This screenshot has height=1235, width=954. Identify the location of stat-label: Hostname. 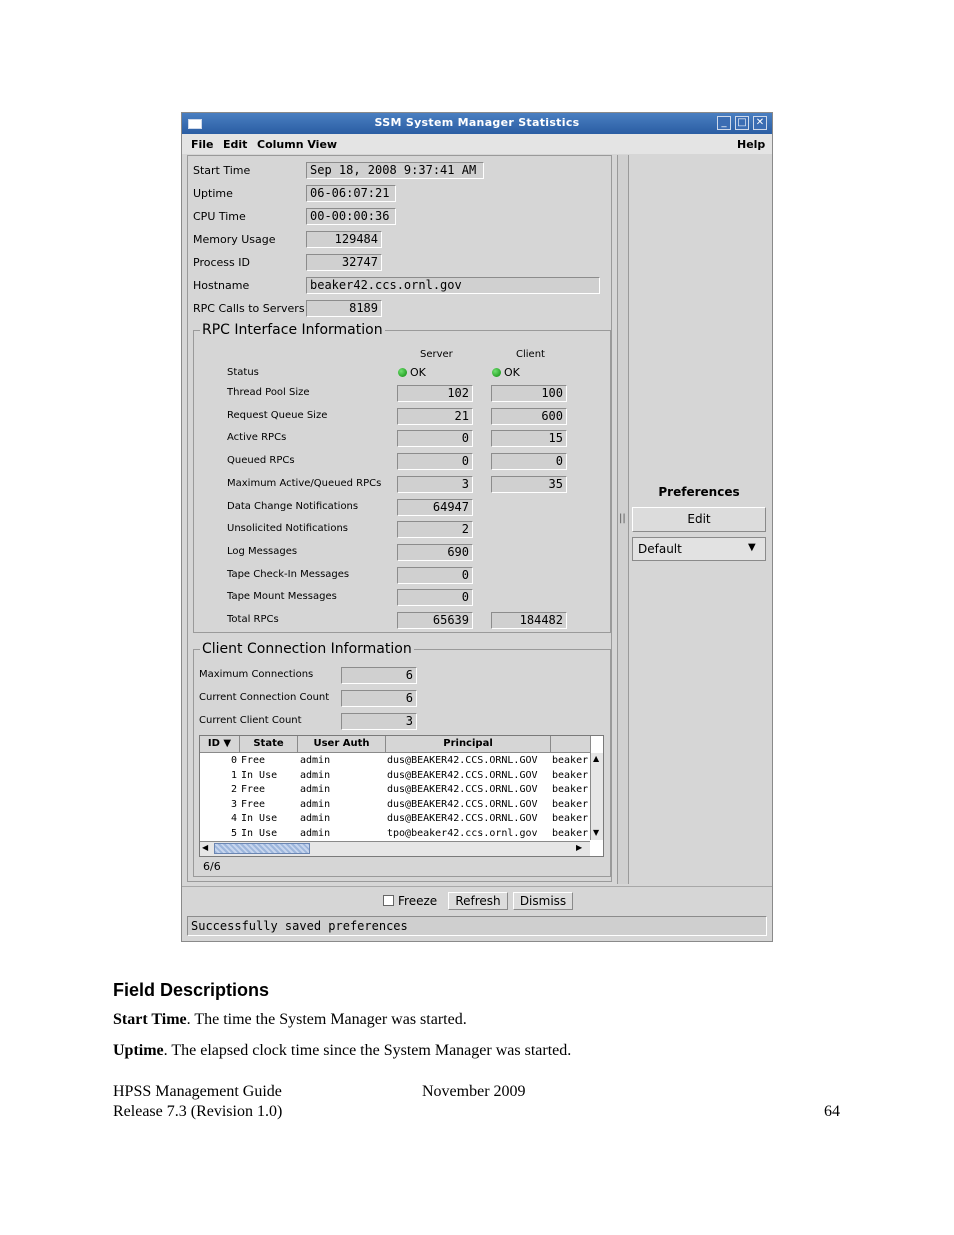
(221, 285).